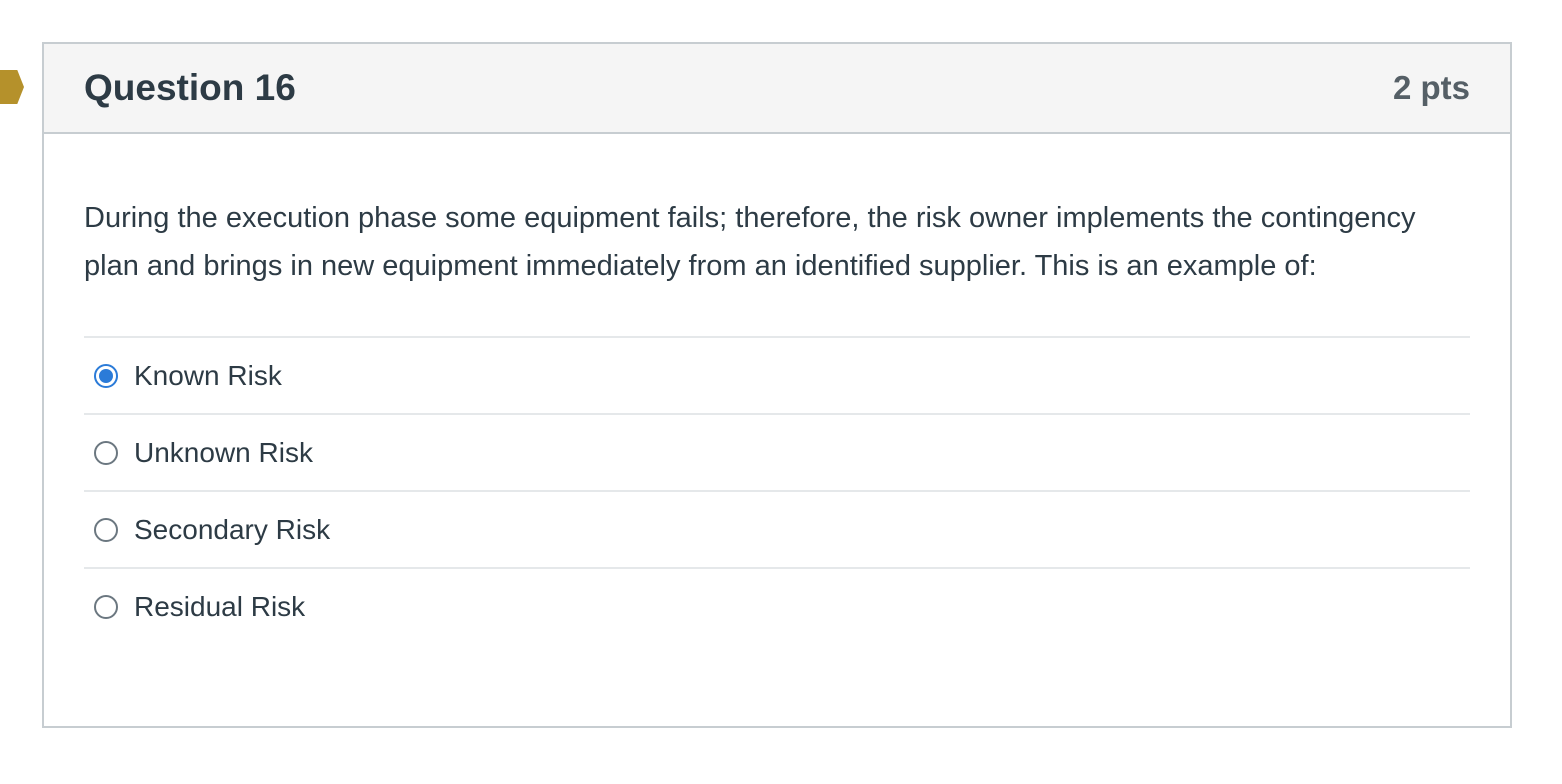 This screenshot has height=784, width=1562. I want to click on question-header: Question 16 2 pts, so click(777, 89).